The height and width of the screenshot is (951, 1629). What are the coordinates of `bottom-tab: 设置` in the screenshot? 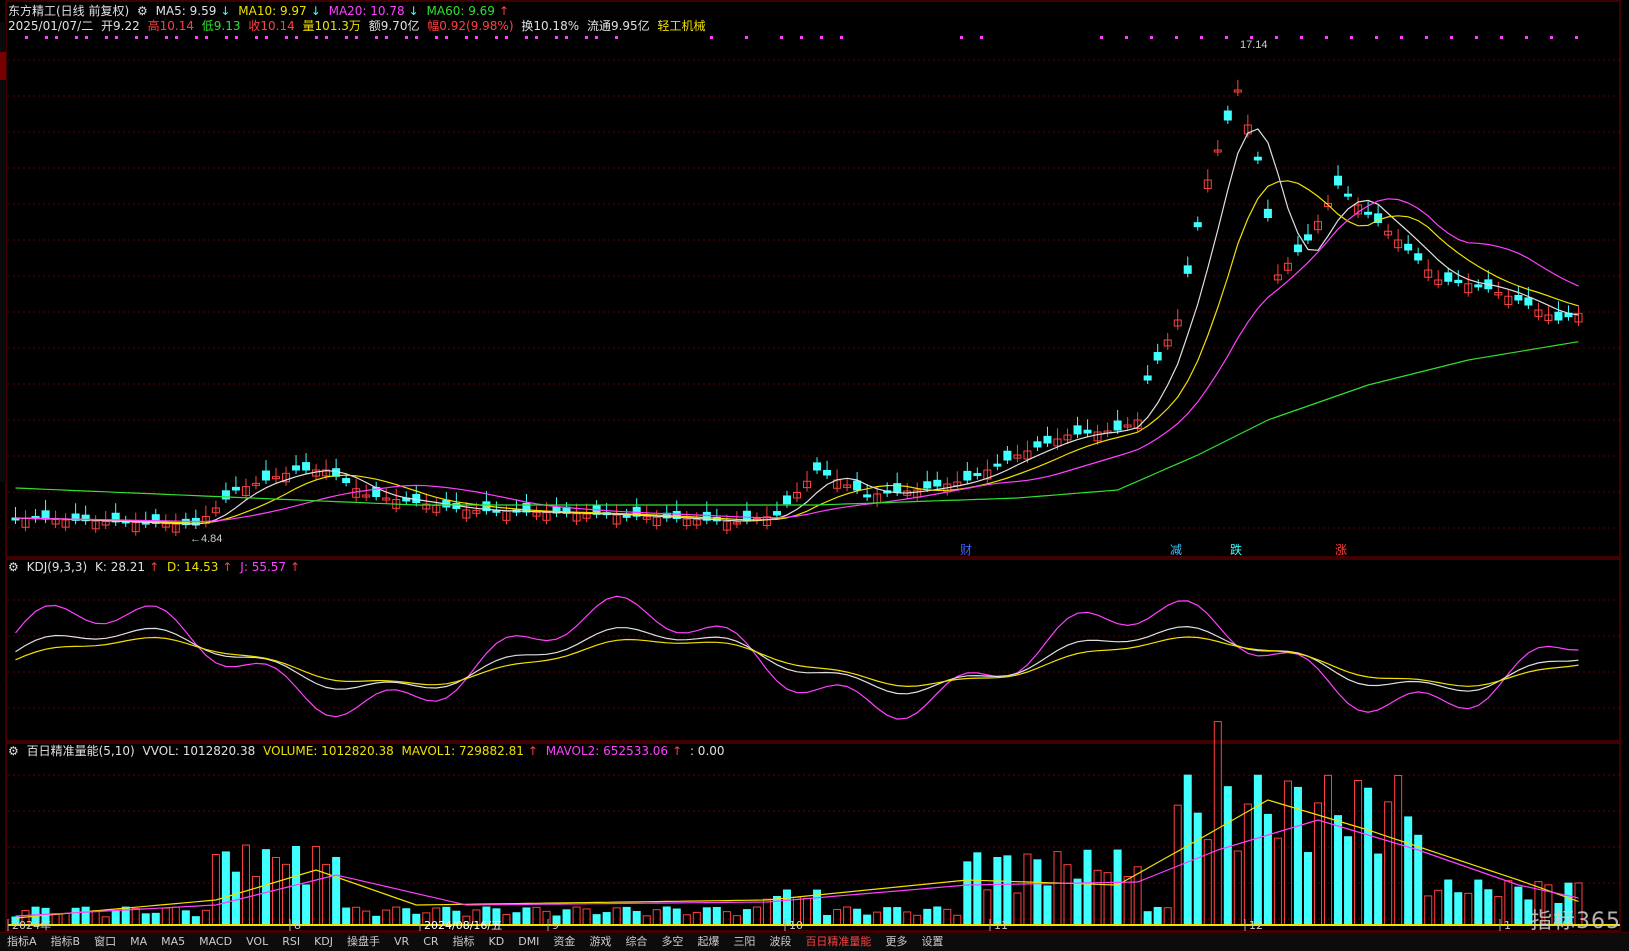 It's located at (932, 942).